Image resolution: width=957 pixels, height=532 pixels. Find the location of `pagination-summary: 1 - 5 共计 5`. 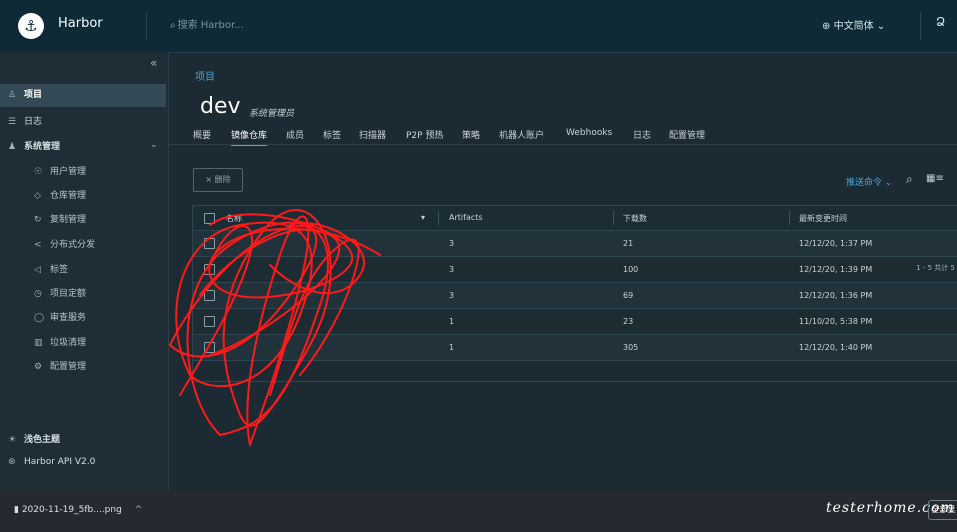

pagination-summary: 1 - 5 共计 5 is located at coordinates (935, 268).